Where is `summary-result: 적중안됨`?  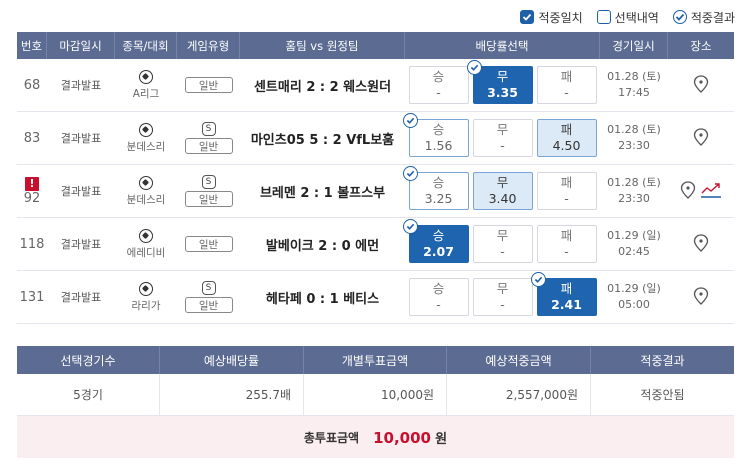
summary-result: 적중안됨 is located at coordinates (662, 395).